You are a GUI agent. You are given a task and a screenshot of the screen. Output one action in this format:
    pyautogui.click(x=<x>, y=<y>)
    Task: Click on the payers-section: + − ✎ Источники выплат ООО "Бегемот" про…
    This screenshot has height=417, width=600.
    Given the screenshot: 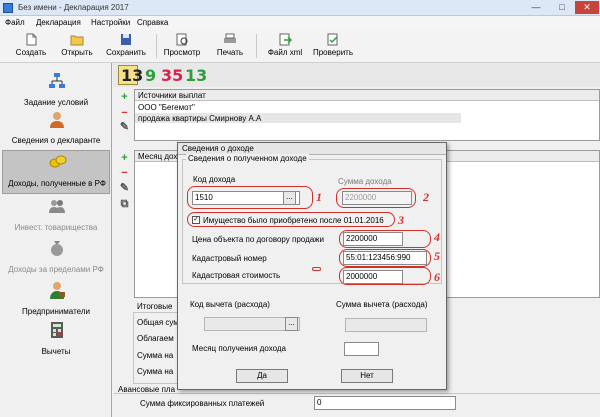 What is the action you would take?
    pyautogui.click(x=357, y=116)
    